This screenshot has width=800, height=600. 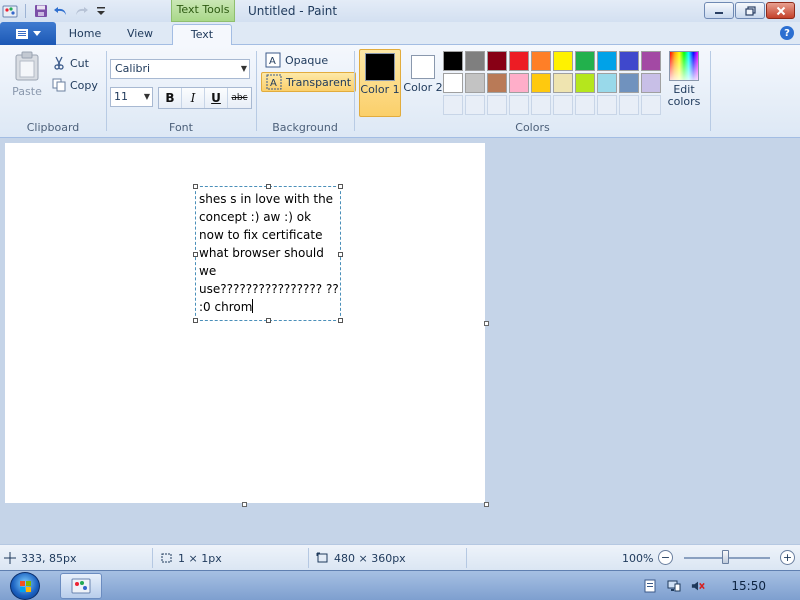 What do you see at coordinates (244, 504) in the screenshot?
I see `canvas-resize-handle-bottom` at bounding box center [244, 504].